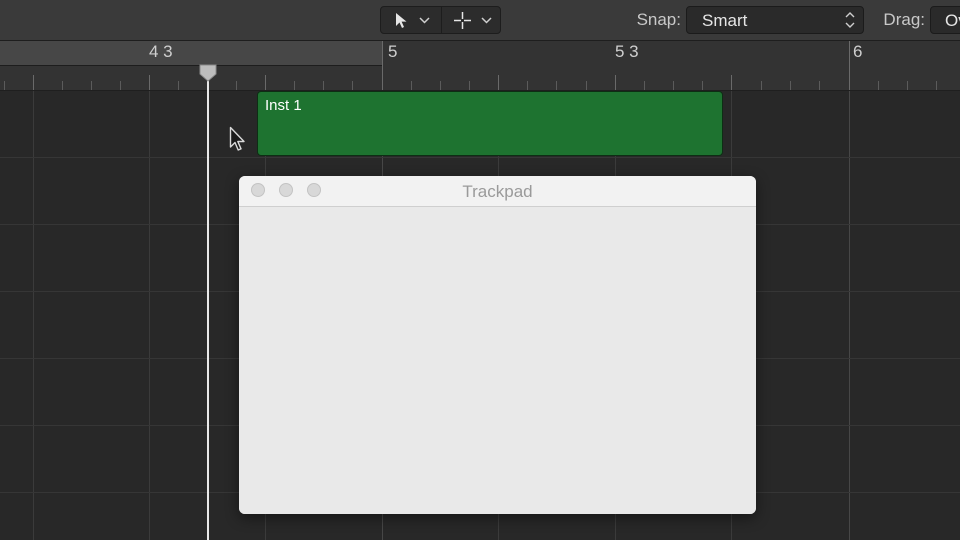  Describe the element at coordinates (411, 20) in the screenshot. I see `pointer-tool-menu` at that location.